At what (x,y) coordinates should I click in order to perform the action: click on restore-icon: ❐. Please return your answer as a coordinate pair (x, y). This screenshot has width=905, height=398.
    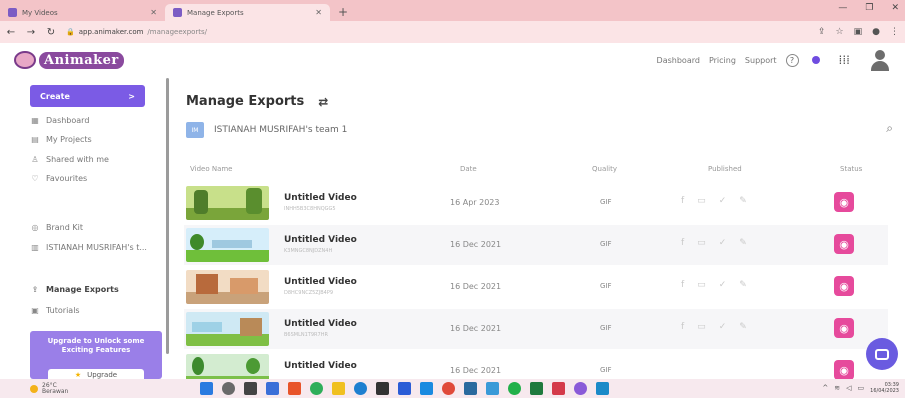
    Looking at the image, I should click on (869, 8).